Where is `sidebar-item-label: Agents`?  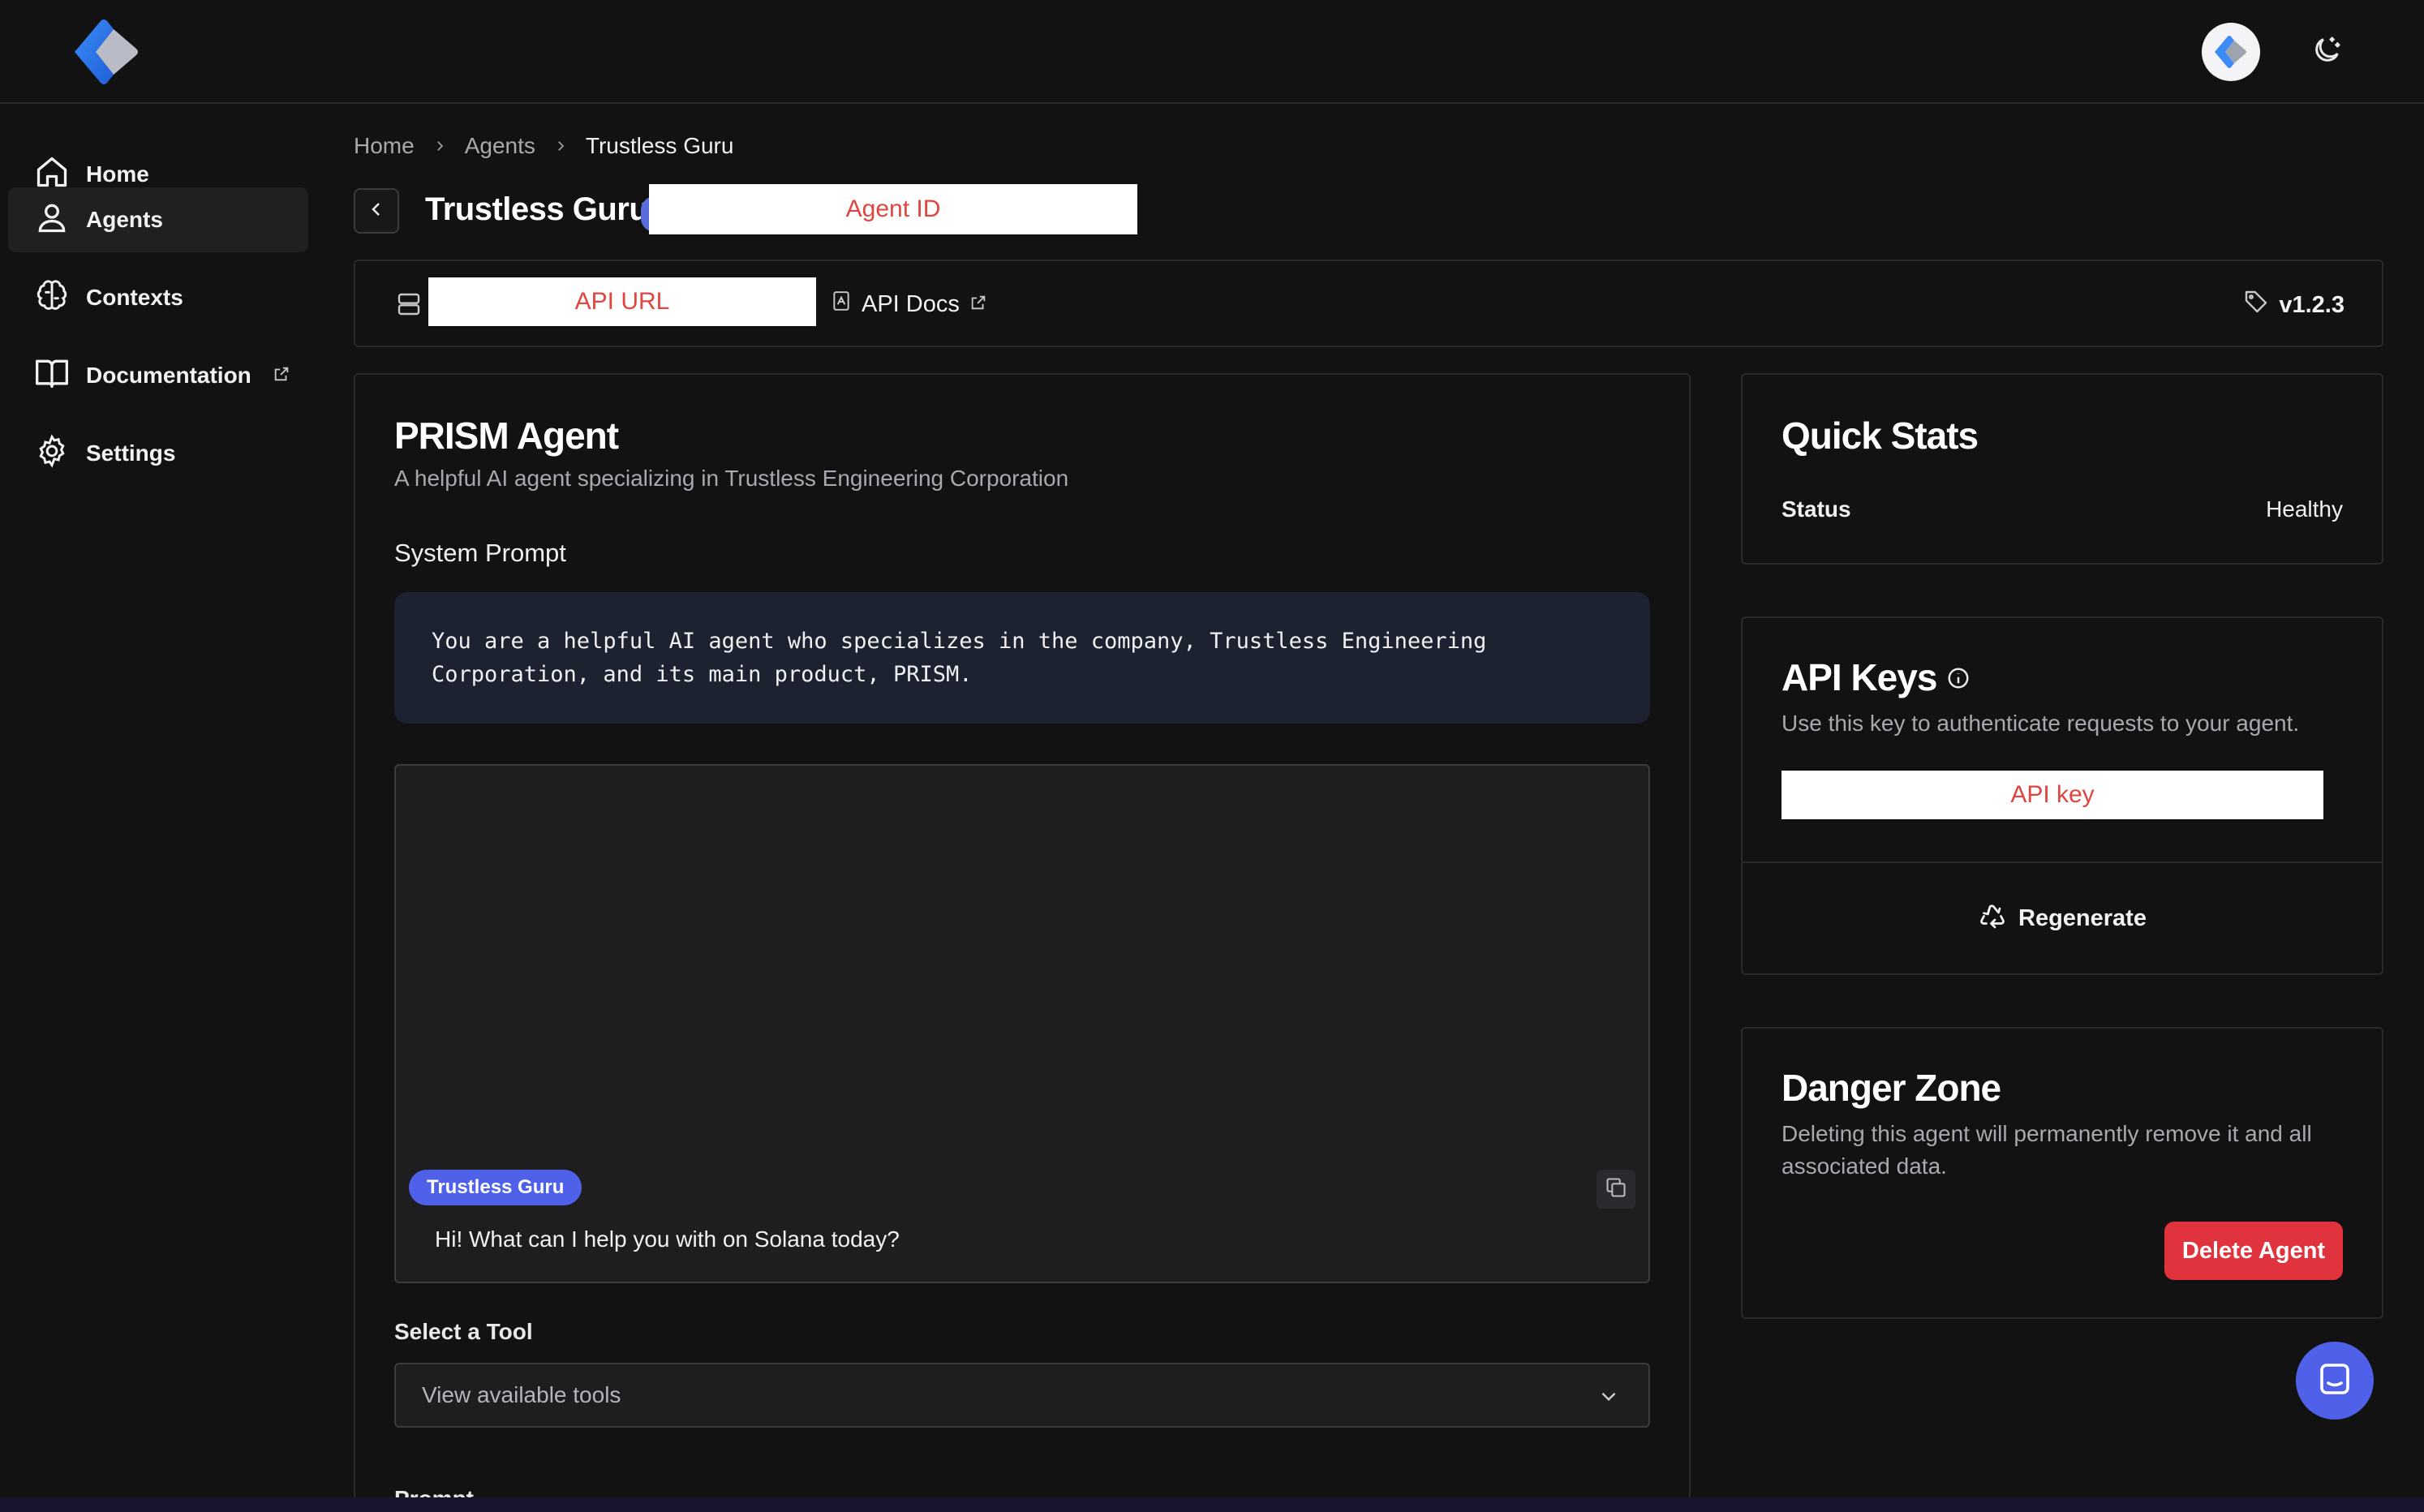 sidebar-item-label: Agents is located at coordinates (124, 219).